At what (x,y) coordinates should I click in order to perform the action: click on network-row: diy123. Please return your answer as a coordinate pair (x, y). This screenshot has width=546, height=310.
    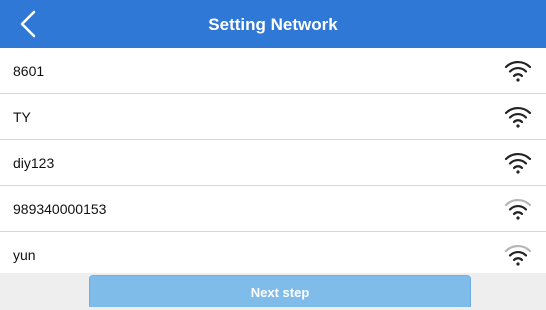
    Looking at the image, I should click on (273, 163).